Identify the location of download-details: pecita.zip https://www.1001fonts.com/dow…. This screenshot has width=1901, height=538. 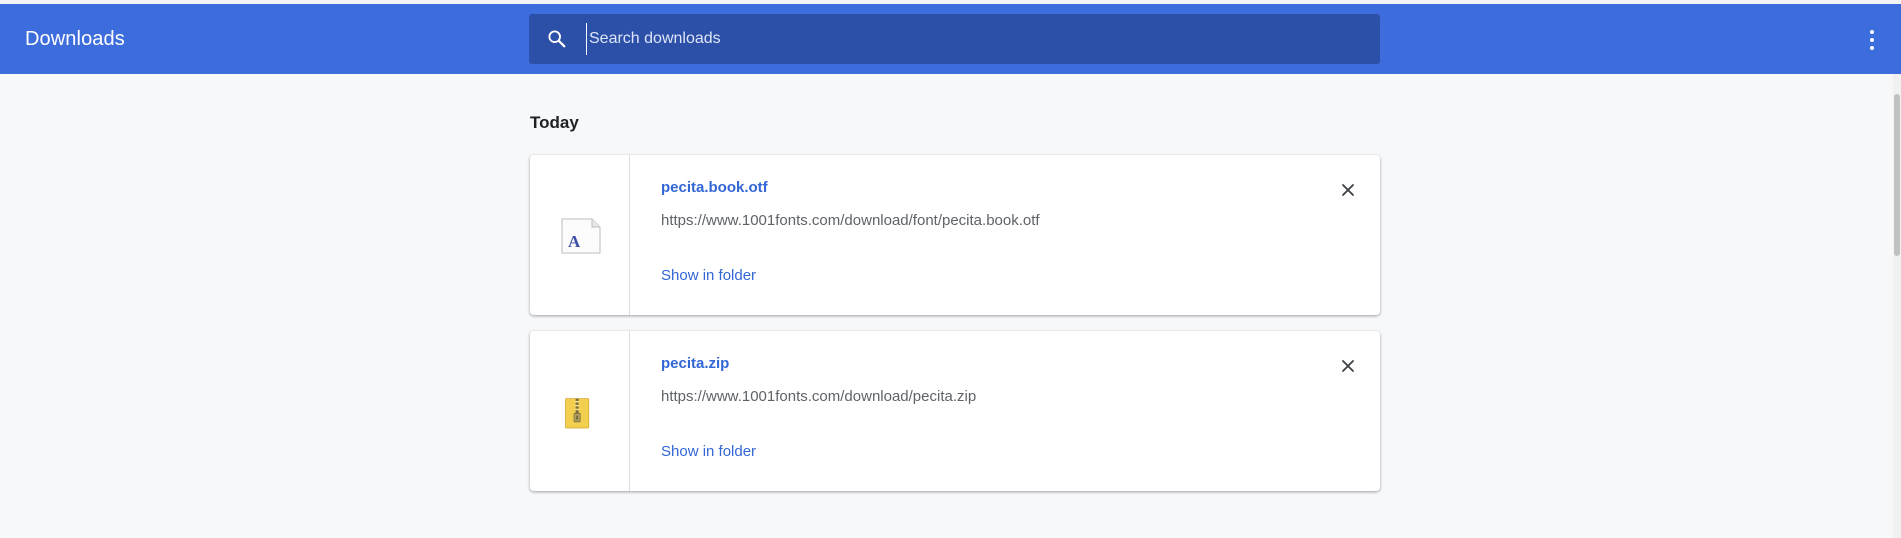
(1001, 411).